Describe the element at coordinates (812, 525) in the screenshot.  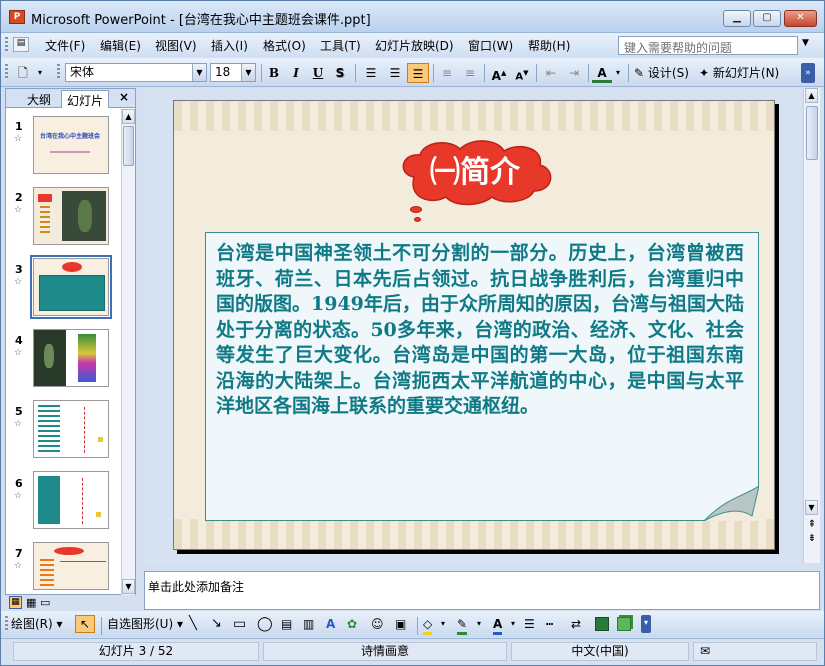
I see `previous-slide-icon: ⇞` at that location.